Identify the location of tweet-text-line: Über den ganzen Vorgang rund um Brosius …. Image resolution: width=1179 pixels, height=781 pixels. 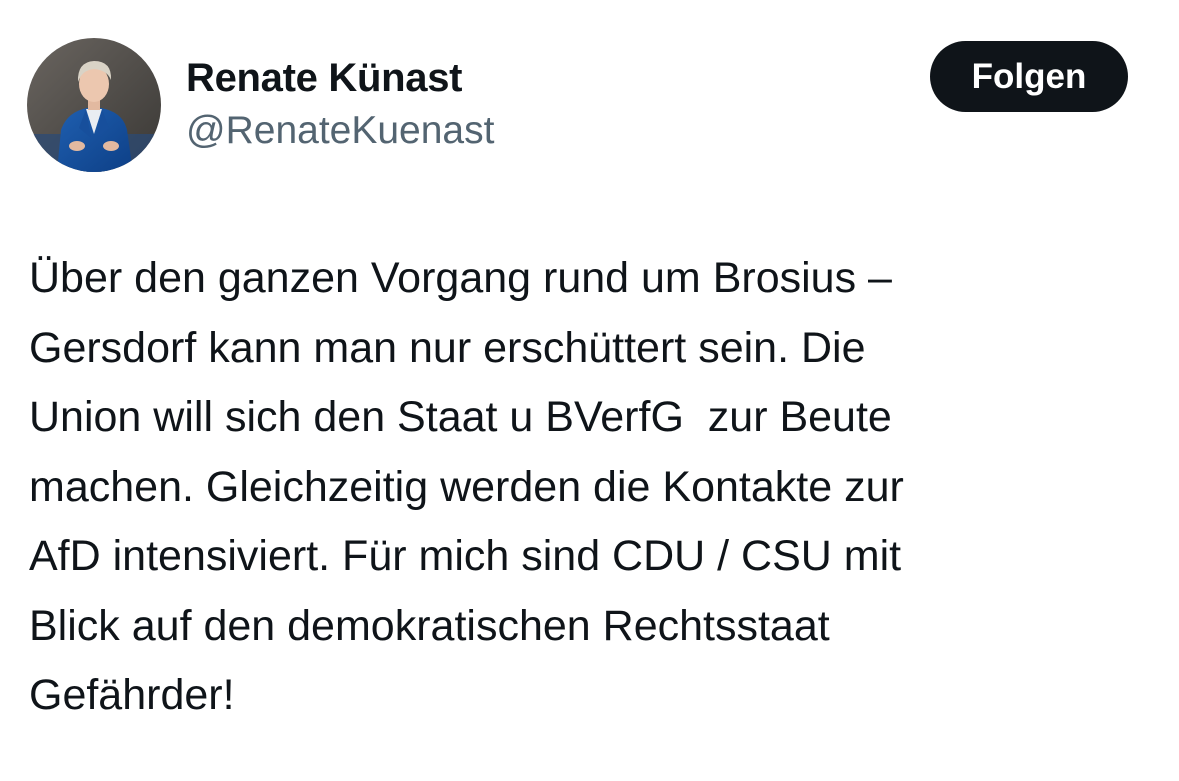
(460, 278).